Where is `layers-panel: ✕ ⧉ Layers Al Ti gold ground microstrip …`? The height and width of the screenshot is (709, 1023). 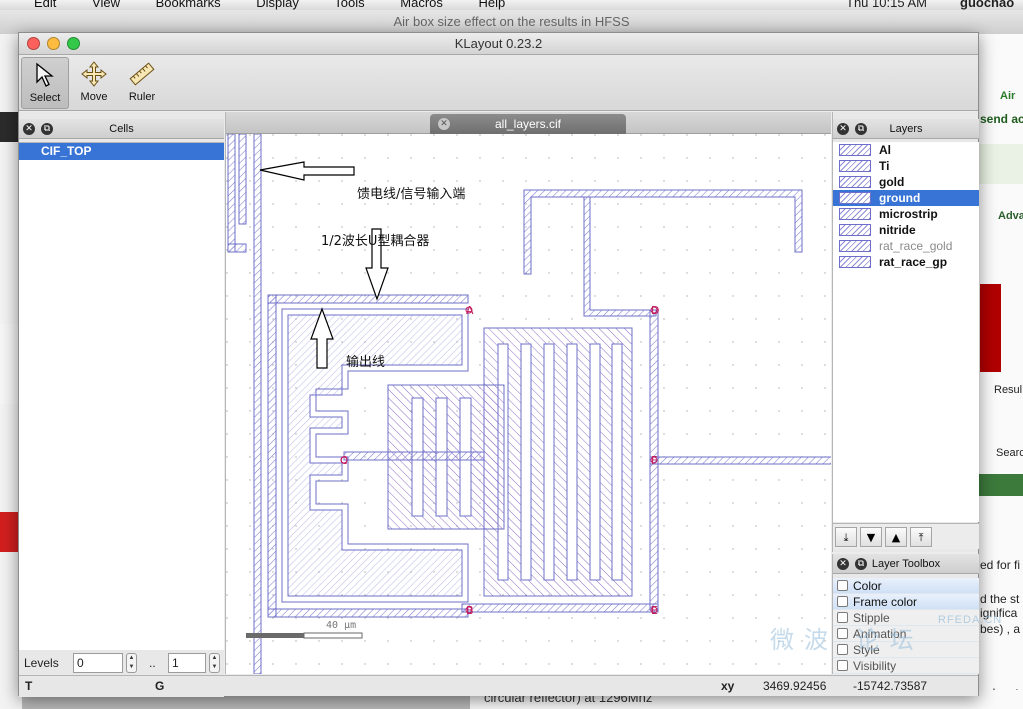
layers-panel: ✕ ⧉ Layers Al Ti gold ground microstrip … is located at coordinates (905, 332).